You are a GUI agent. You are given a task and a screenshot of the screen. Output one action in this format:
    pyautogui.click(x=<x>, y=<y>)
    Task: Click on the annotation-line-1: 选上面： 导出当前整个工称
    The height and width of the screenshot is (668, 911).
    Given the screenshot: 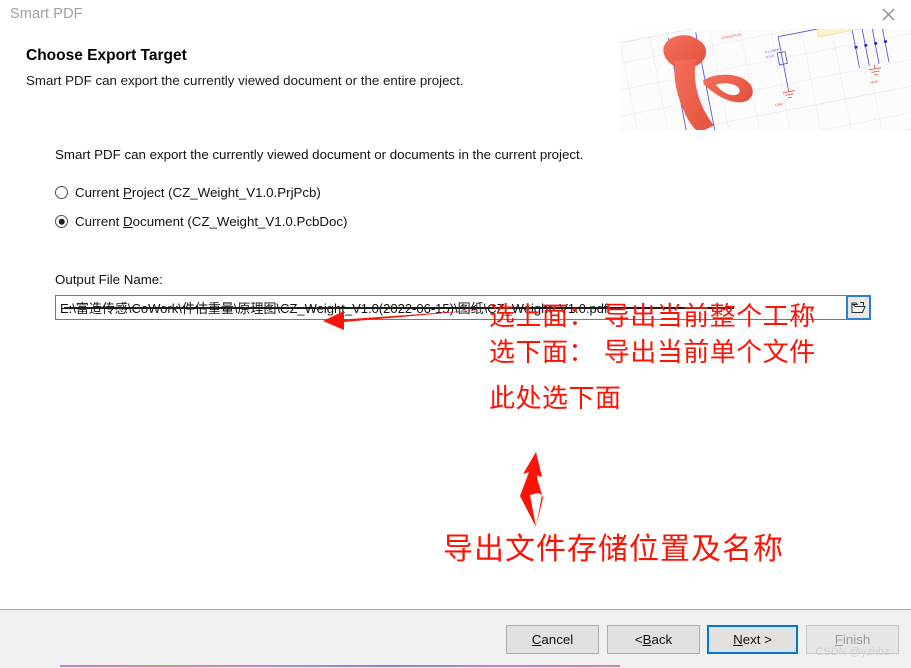 What is the action you would take?
    pyautogui.click(x=652, y=317)
    